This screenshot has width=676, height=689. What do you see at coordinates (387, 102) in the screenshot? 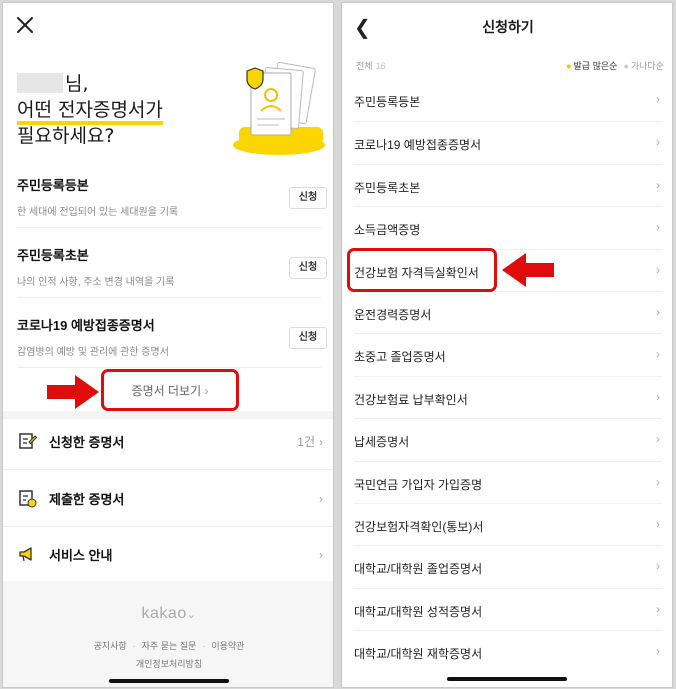
I see `certificate-name: 주민등록등본` at bounding box center [387, 102].